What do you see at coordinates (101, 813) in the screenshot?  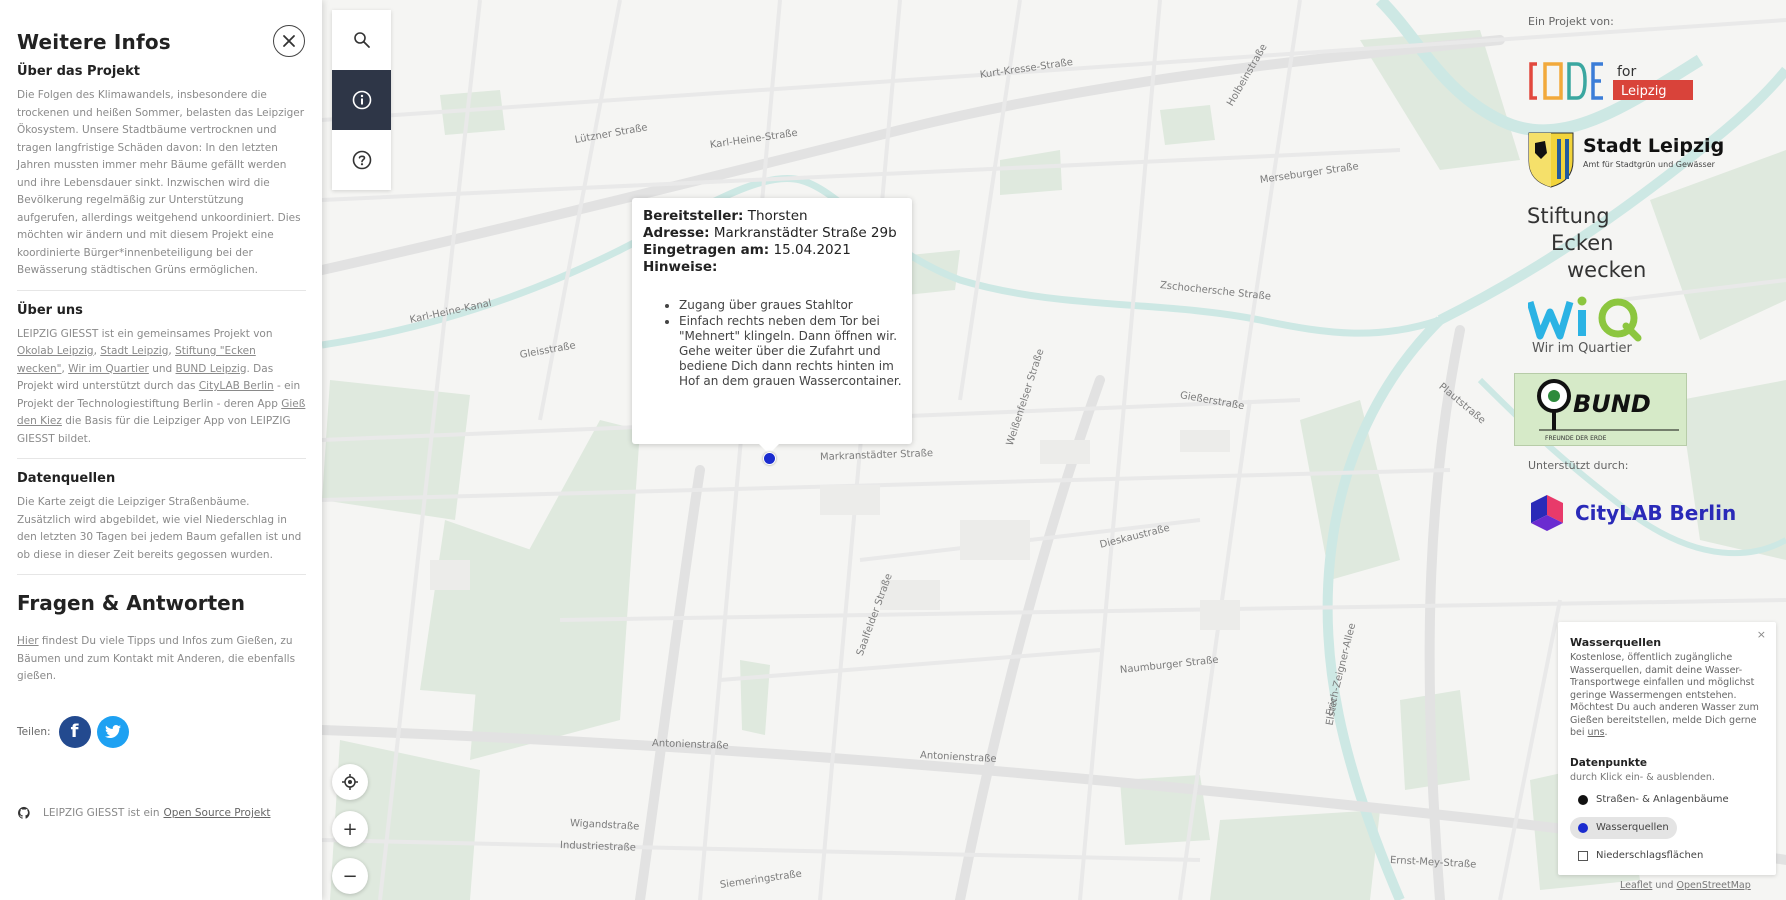 I see `footer-text: LEIPZIG GIESST ist ein` at bounding box center [101, 813].